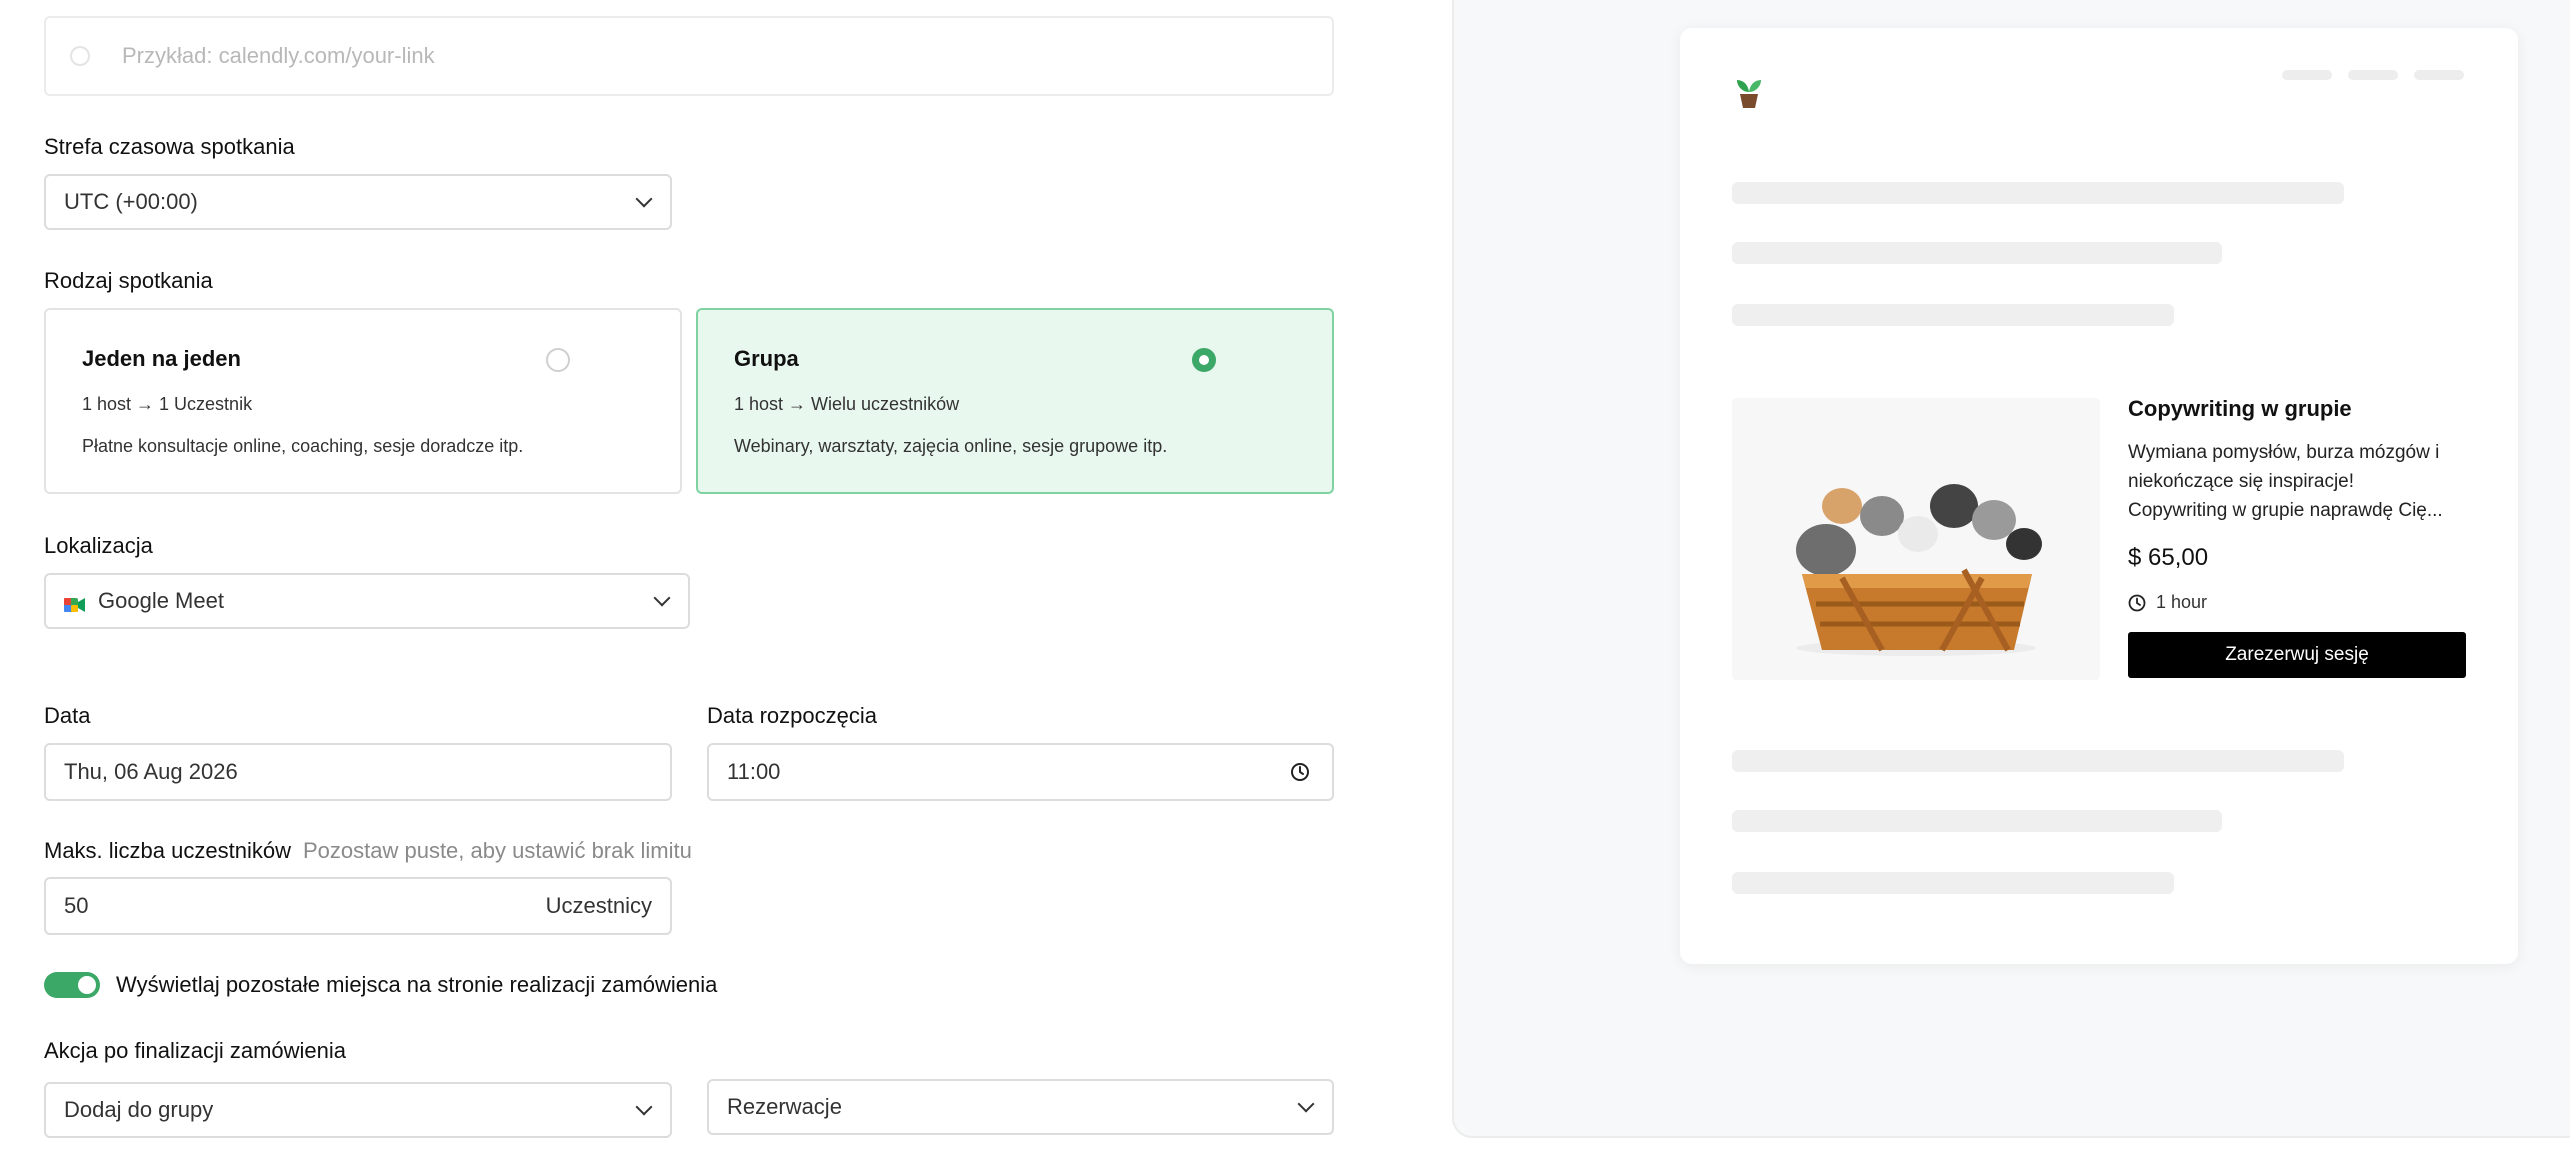 The height and width of the screenshot is (1168, 2570). I want to click on start-time-label: Data rozpoczęcia, so click(792, 715).